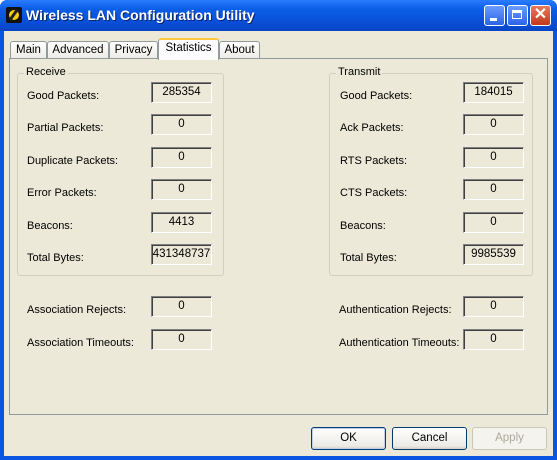 This screenshot has height=460, width=557. What do you see at coordinates (181, 222) in the screenshot?
I see `receive-beacons-value: 4413` at bounding box center [181, 222].